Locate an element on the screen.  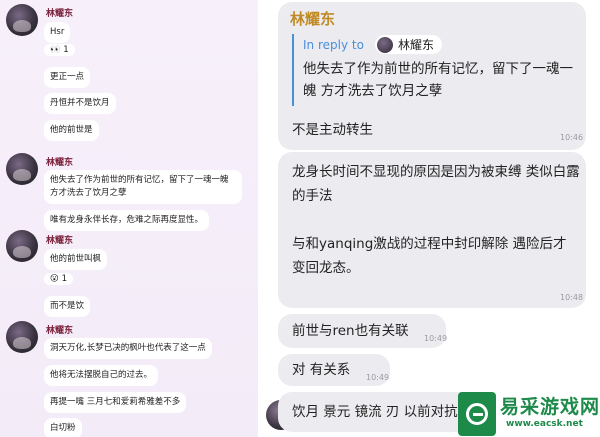
message-text: 饮月 景元 镜流 刃 以前对抗 is located at coordinates (375, 412).